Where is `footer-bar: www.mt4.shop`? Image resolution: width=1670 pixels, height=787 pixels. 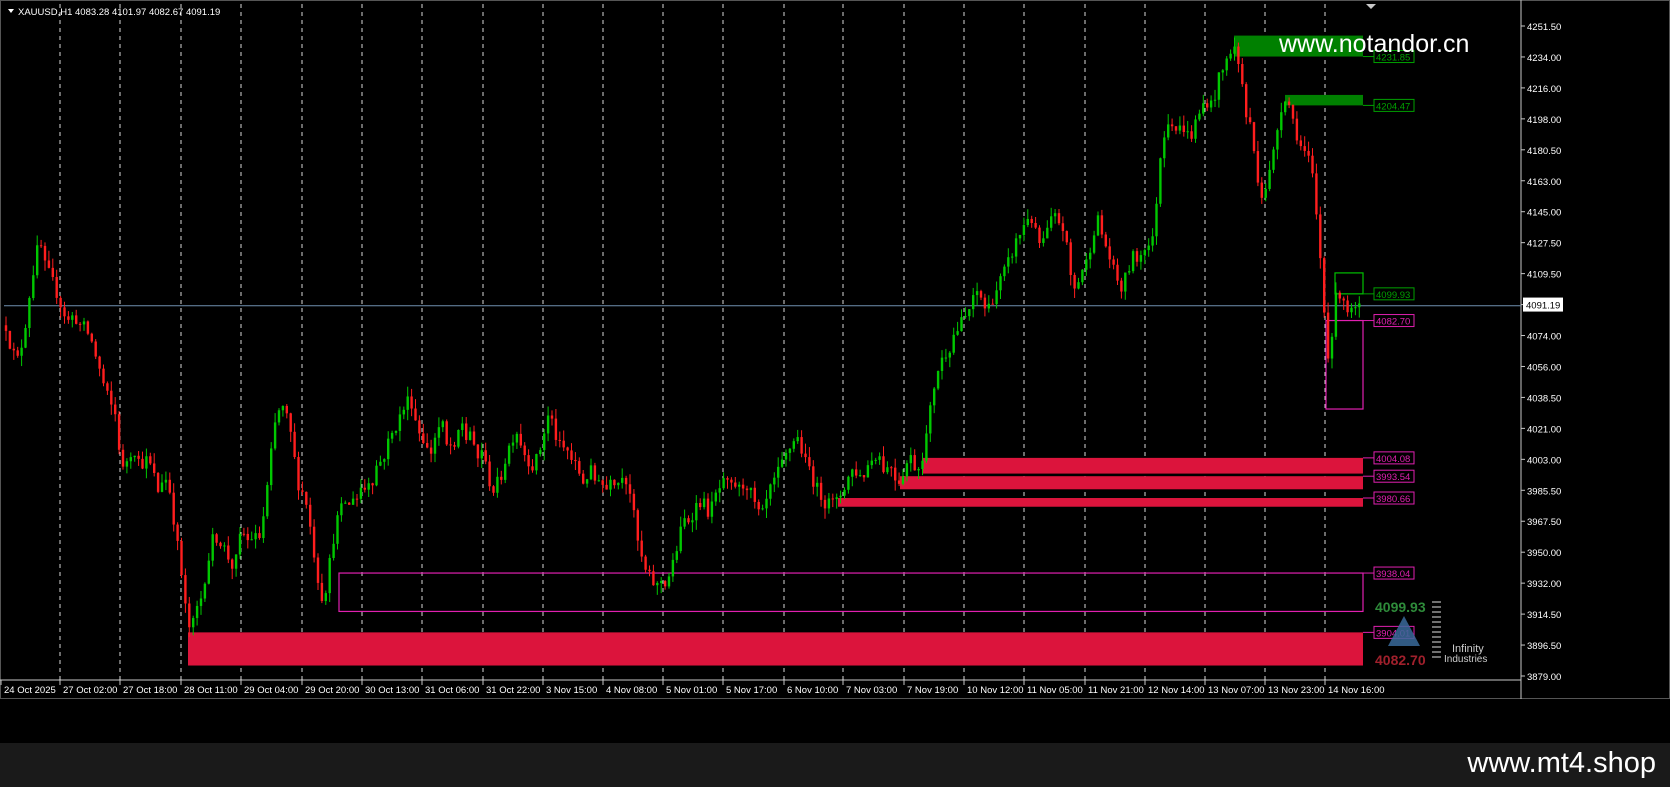
footer-bar: www.mt4.shop is located at coordinates (835, 765).